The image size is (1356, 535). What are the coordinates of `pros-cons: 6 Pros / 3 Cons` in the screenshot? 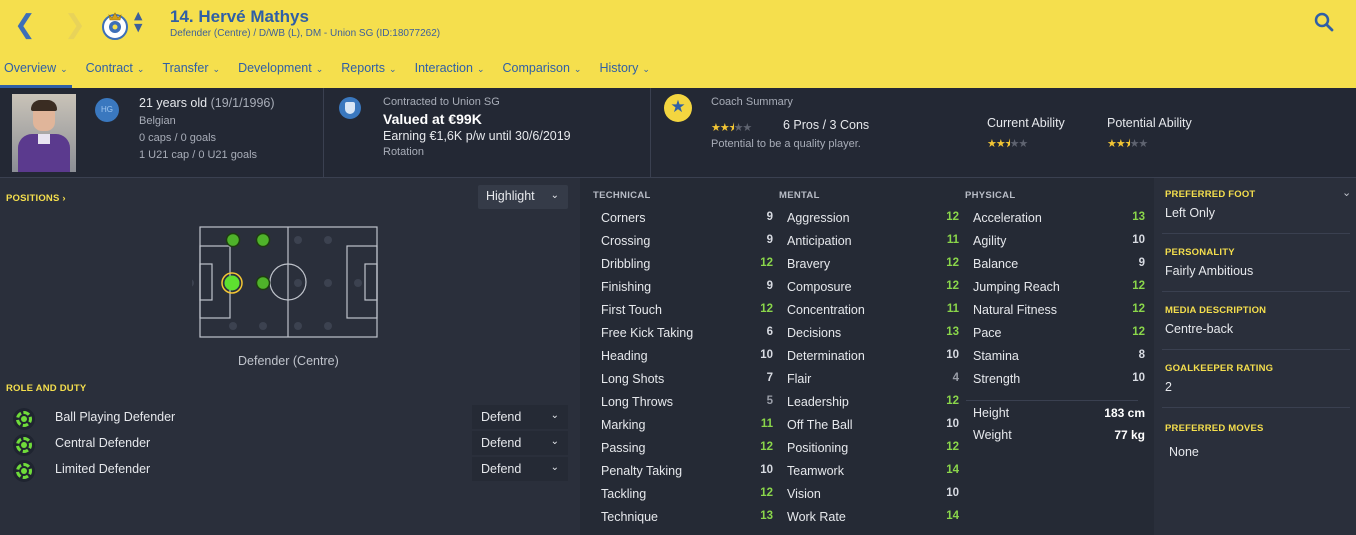 It's located at (826, 125).